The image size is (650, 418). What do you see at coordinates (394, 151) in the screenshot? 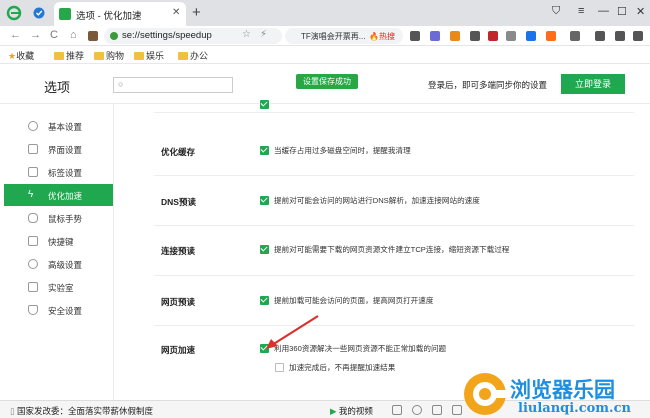
I see `setting-row-cache: 优化缓存 当缓存占用过多磁盘空间时，提醒我清理` at bounding box center [394, 151].